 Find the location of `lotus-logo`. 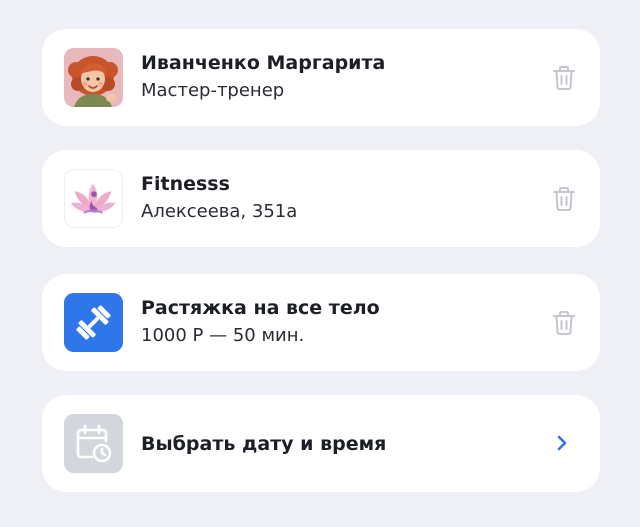

lotus-logo is located at coordinates (93, 198).